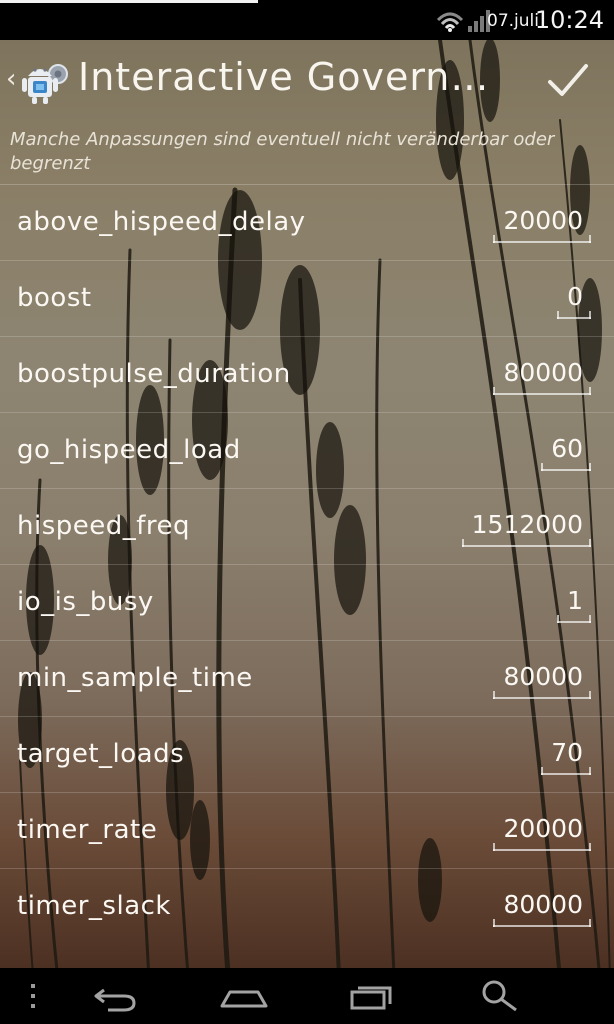 The width and height of the screenshot is (614, 1024). Describe the element at coordinates (115, 996) in the screenshot. I see `back-icon` at that location.